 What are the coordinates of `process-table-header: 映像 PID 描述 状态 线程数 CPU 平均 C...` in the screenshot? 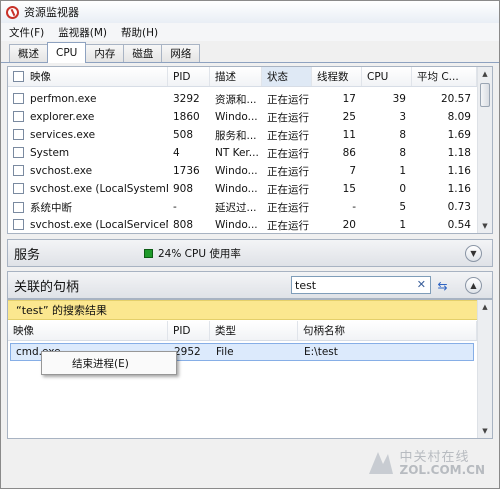 It's located at (242, 77).